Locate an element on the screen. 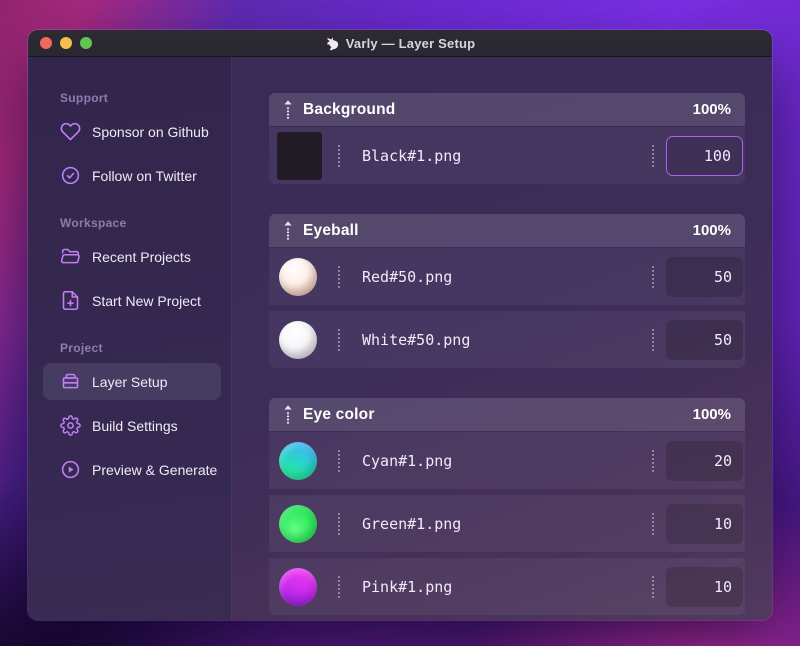  layer-group-header: Eyeball 100% is located at coordinates (507, 230).